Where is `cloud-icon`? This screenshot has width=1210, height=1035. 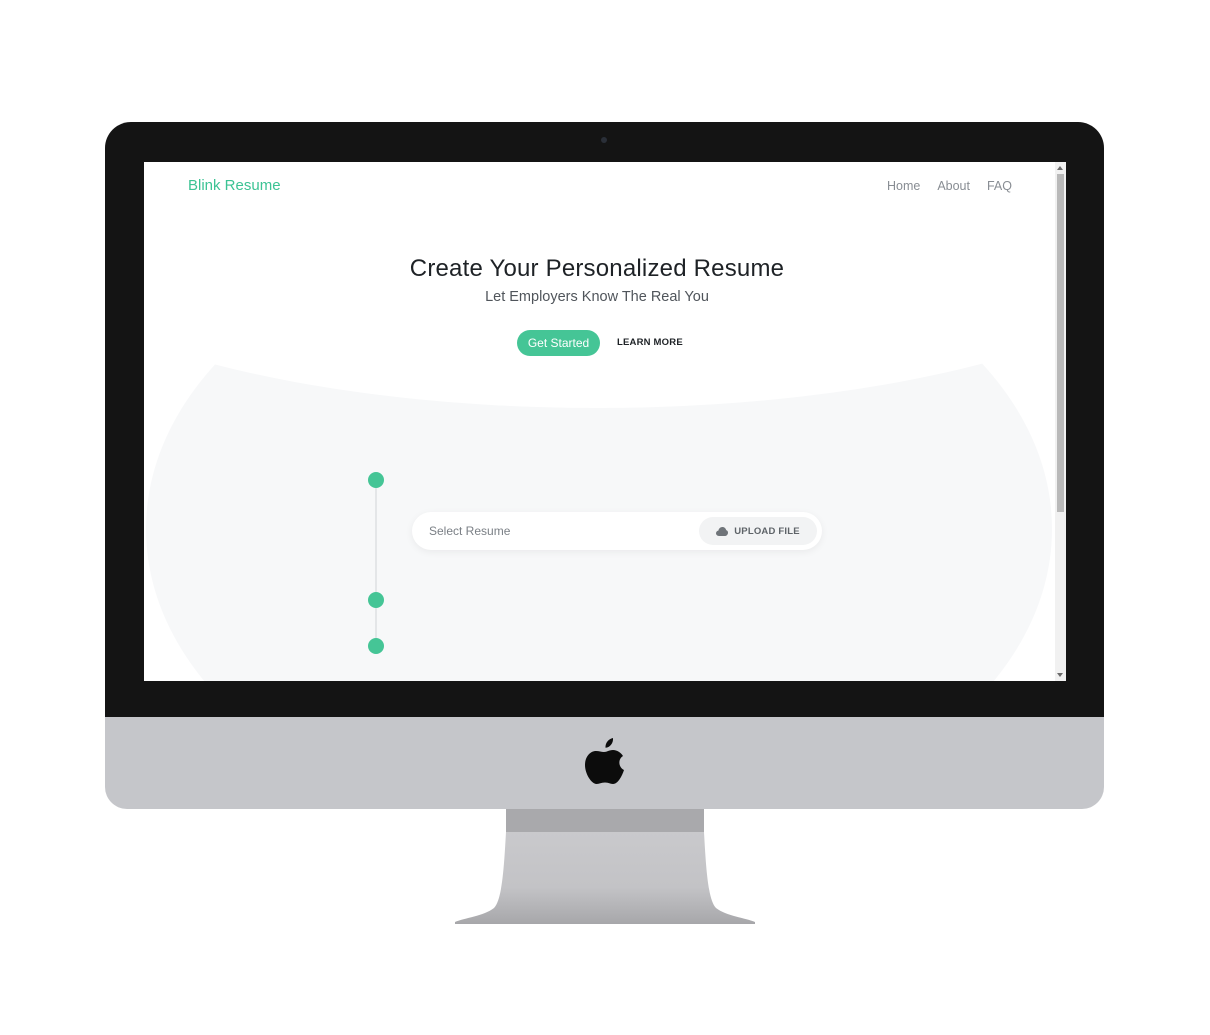
cloud-icon is located at coordinates (722, 531).